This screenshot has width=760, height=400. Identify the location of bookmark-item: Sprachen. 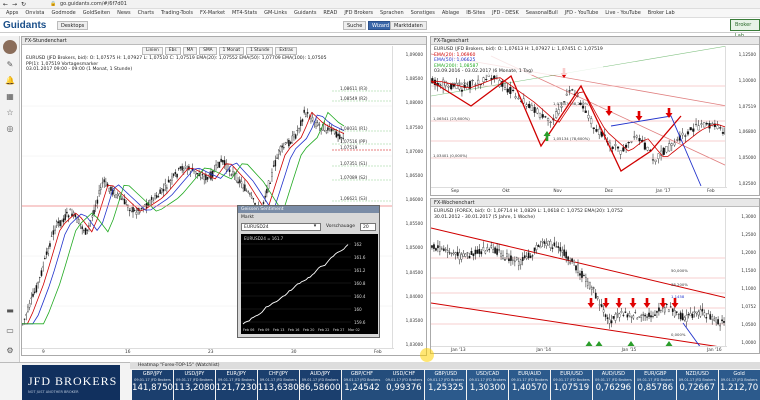
(392, 13).